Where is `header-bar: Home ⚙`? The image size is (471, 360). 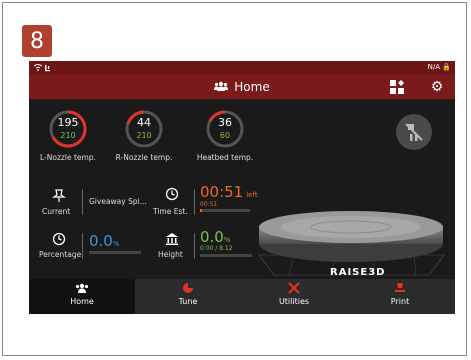 header-bar: Home ⚙ is located at coordinates (242, 87).